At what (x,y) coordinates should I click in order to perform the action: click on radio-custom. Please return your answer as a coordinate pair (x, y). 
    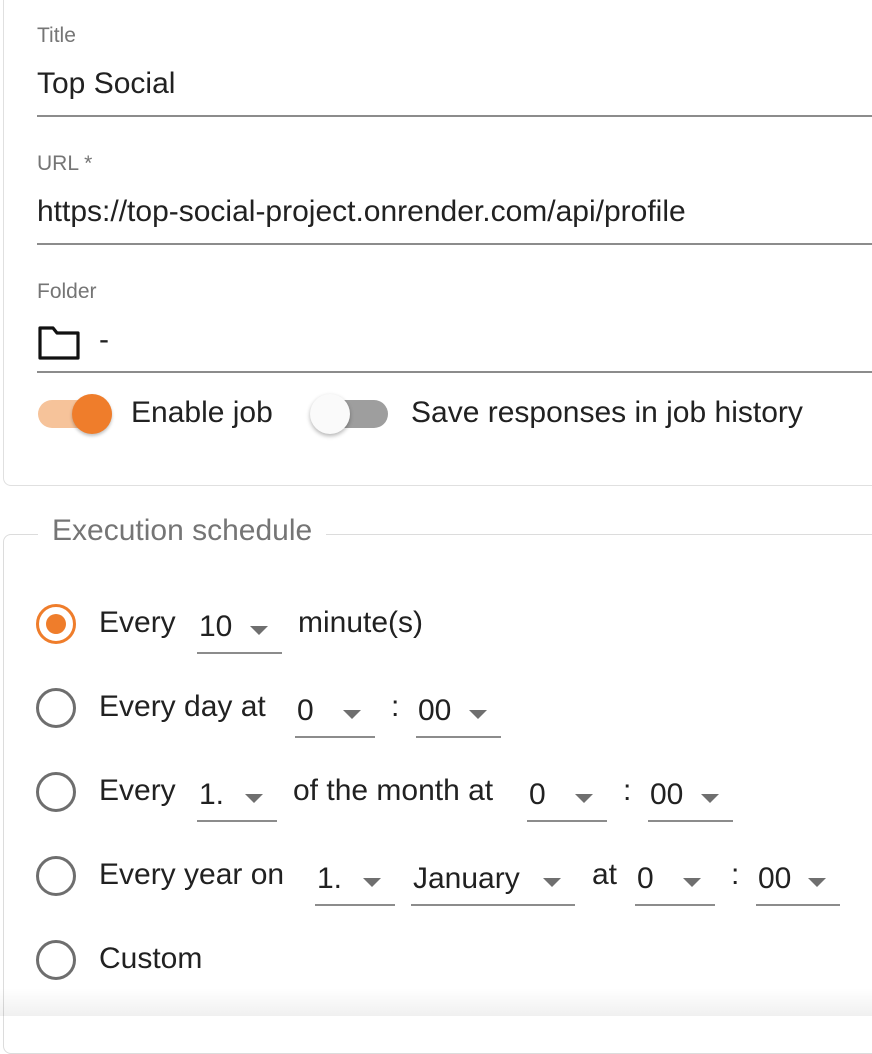
    Looking at the image, I should click on (56, 960).